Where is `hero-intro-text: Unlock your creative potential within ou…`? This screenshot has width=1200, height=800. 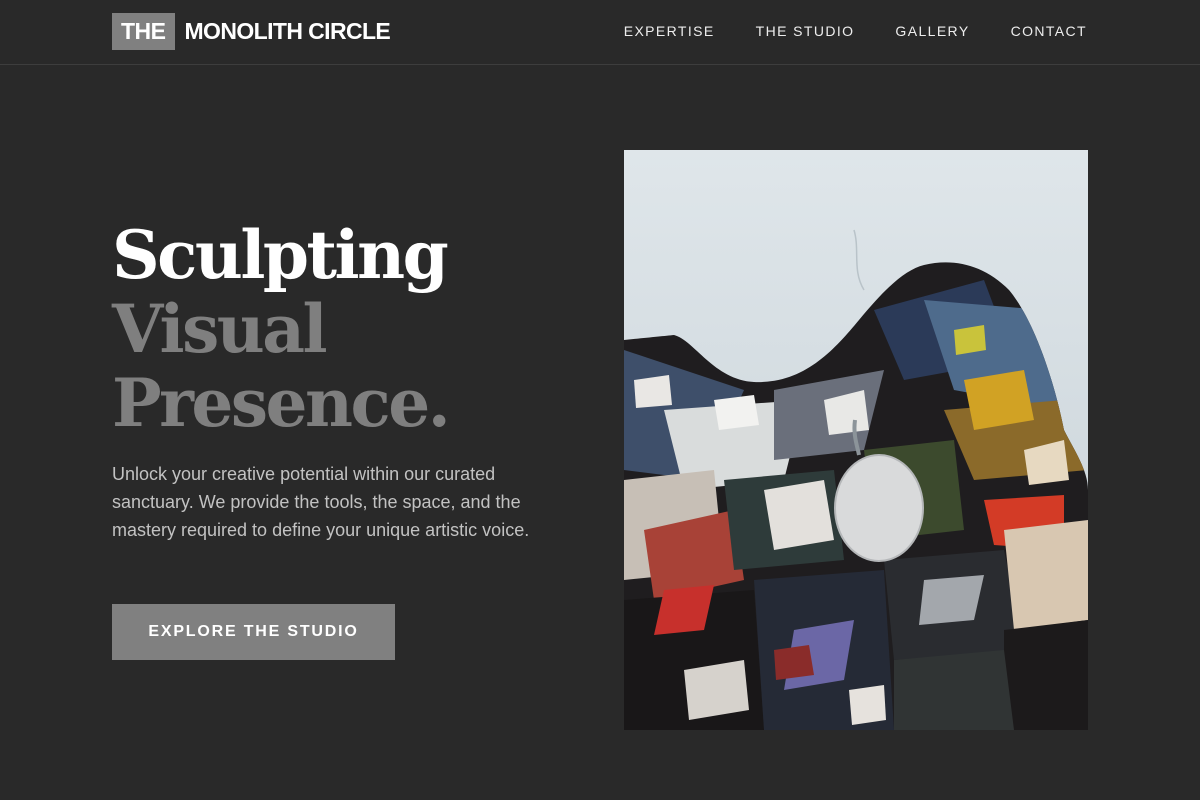
hero-intro-text: Unlock your creative potential within ou… is located at coordinates (321, 502).